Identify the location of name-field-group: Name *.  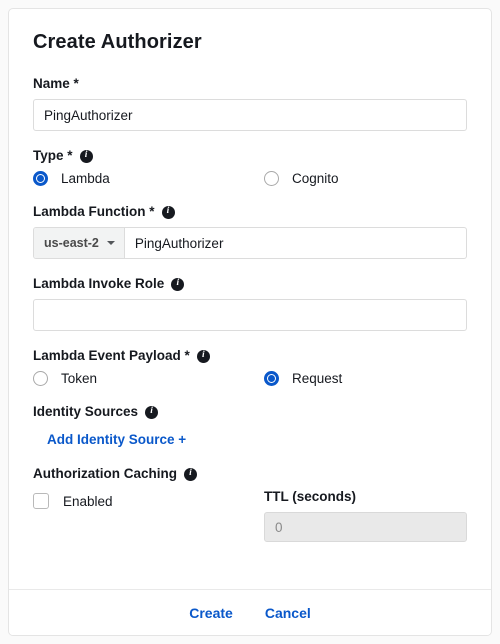
(250, 103).